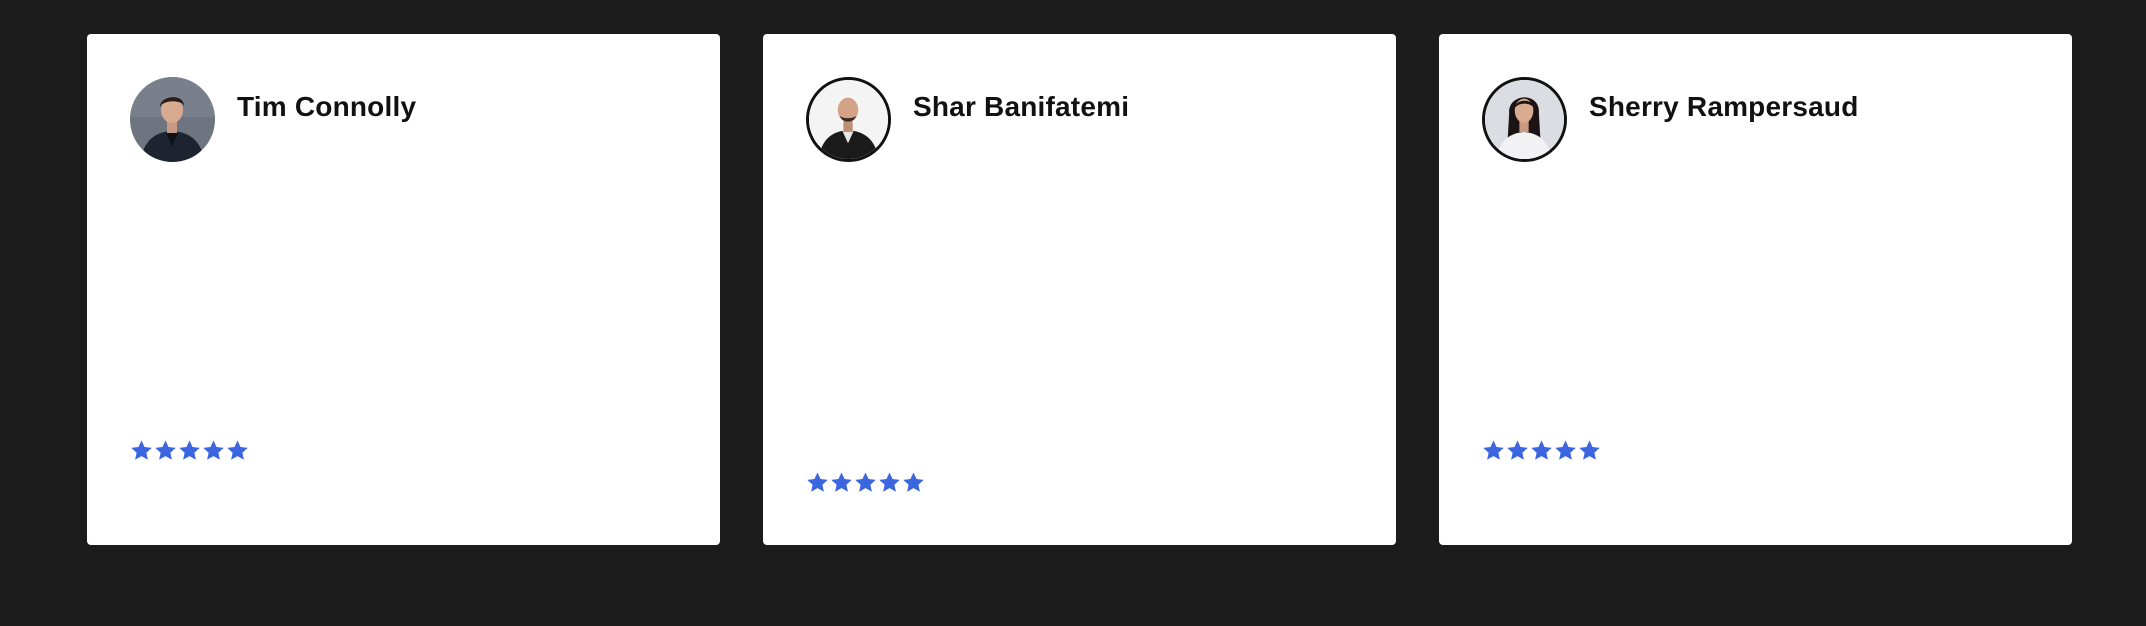 Image resolution: width=2146 pixels, height=626 pixels. I want to click on review-card-header: Tim Connolly, so click(273, 119).